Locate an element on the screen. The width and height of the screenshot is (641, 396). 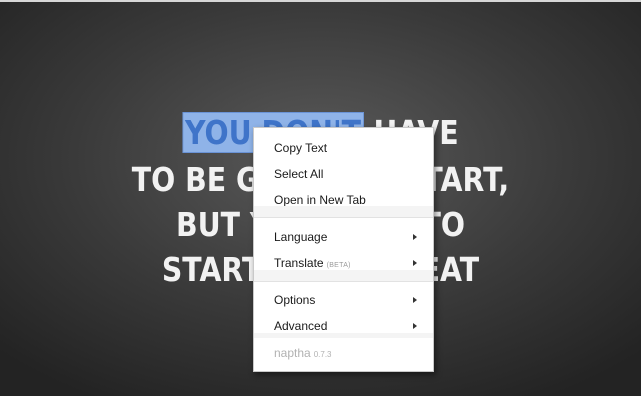
menu-item-label: Advanced is located at coordinates (301, 326).